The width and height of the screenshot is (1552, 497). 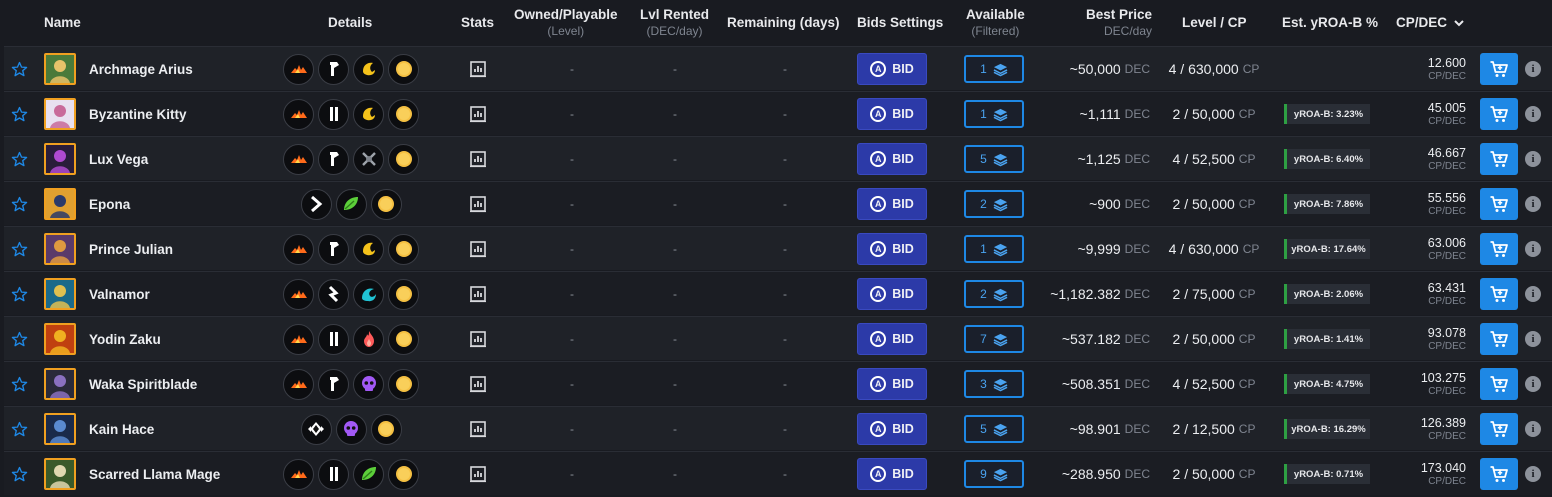 What do you see at coordinates (783, 22) in the screenshot?
I see `header-remaining: Remaining (days)` at bounding box center [783, 22].